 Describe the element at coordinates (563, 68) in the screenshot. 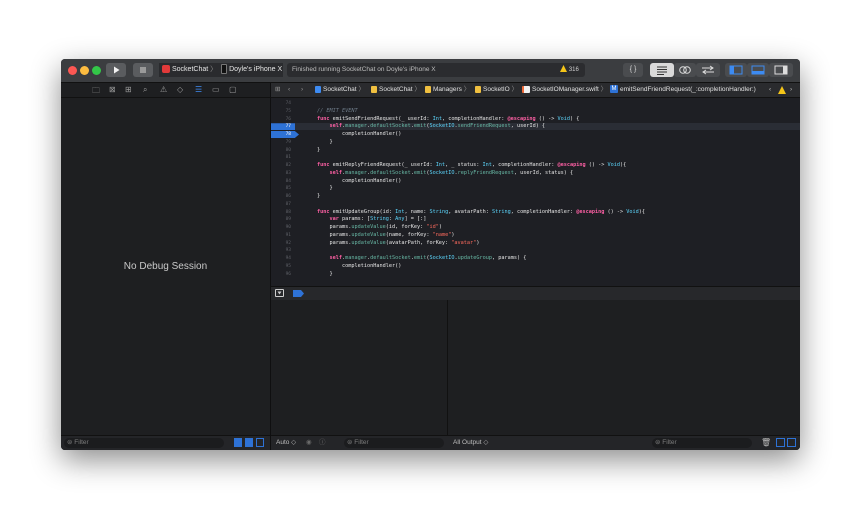

I see `warning-icon` at that location.